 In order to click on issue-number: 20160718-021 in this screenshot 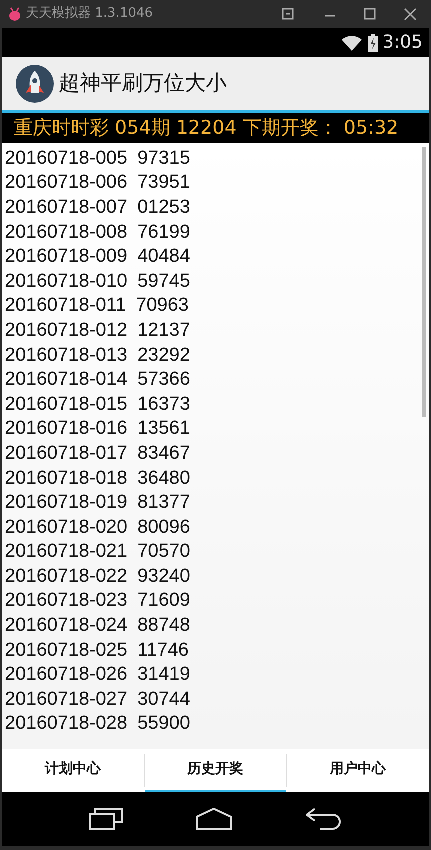, I will do `click(66, 552)`.